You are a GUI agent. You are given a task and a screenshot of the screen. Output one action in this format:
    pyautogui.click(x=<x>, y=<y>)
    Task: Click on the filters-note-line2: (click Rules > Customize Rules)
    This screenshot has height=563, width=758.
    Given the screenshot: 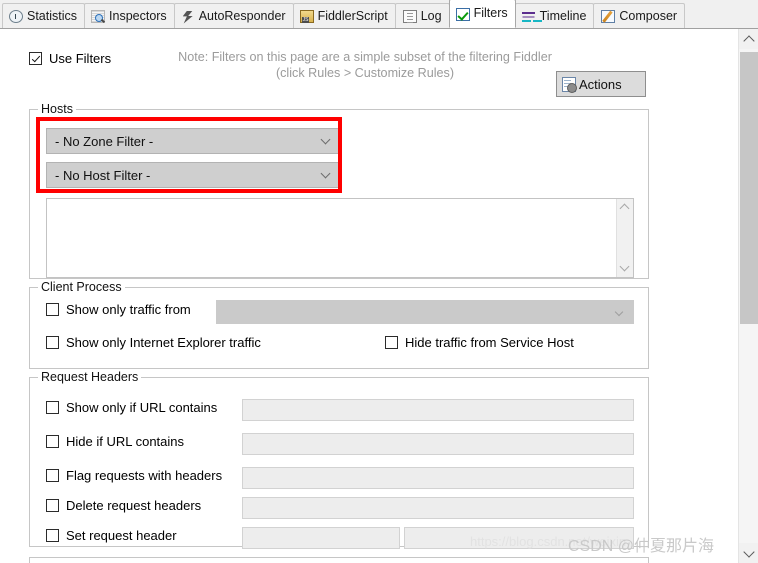 What is the action you would take?
    pyautogui.click(x=365, y=73)
    